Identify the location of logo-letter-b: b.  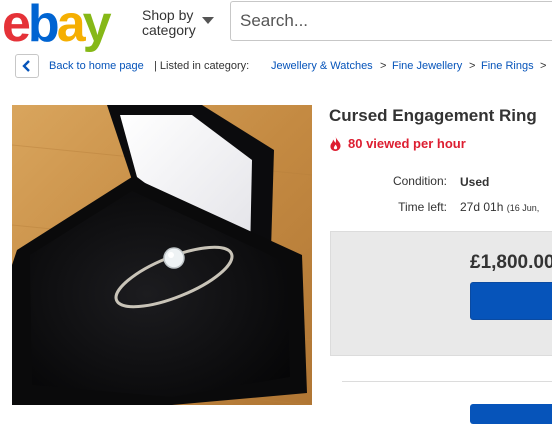
(43, 26).